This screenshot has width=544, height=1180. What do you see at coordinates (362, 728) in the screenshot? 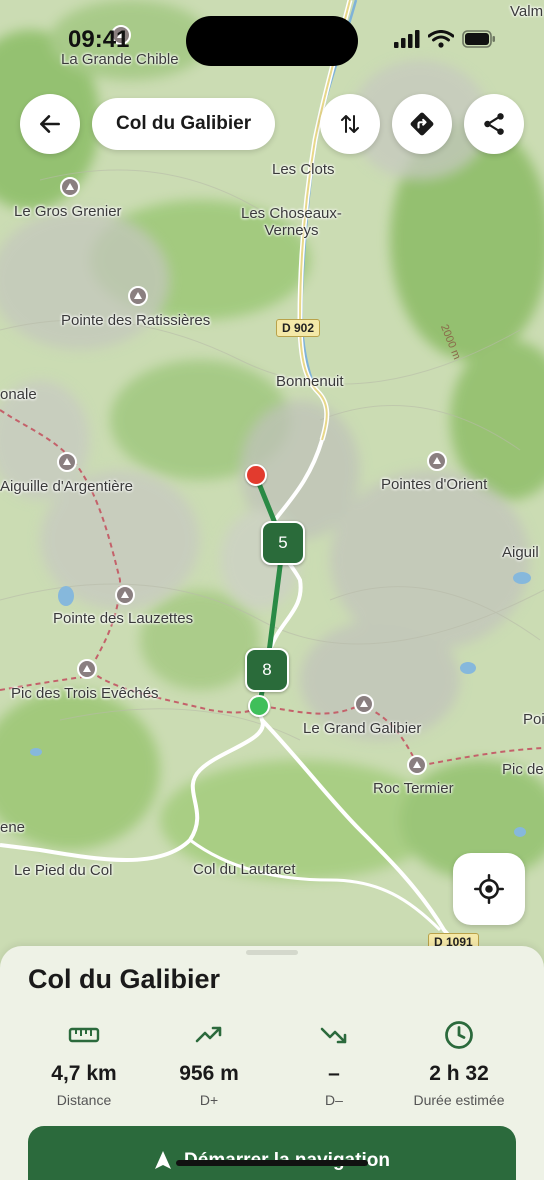
I see `place-label: Le Grand Galibier` at bounding box center [362, 728].